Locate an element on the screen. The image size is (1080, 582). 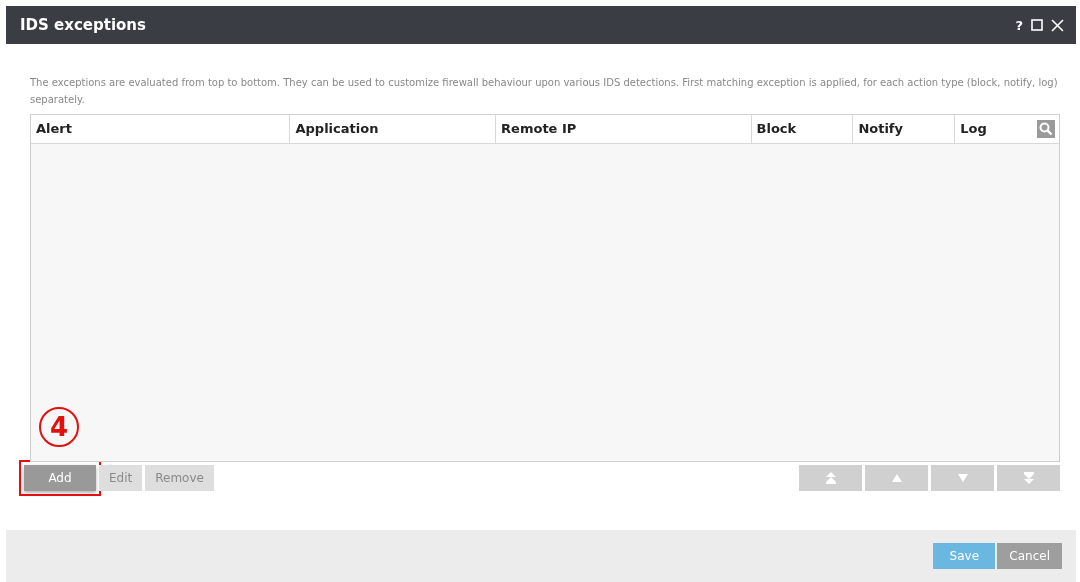
double-down-arrow-icon is located at coordinates (1028, 478).